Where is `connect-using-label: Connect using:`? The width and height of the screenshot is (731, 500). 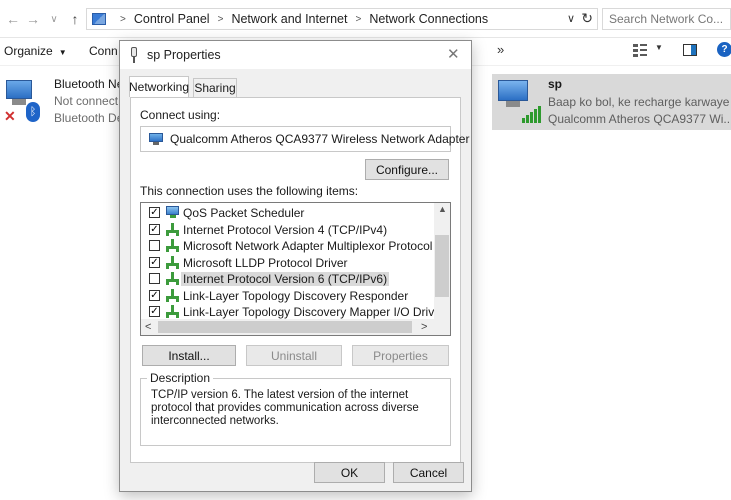
connect-using-label: Connect using: is located at coordinates (180, 115).